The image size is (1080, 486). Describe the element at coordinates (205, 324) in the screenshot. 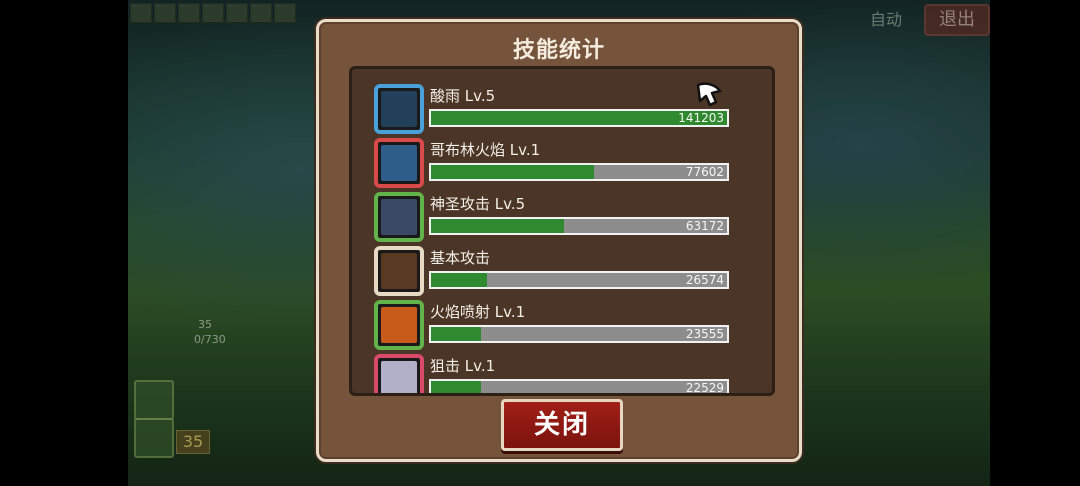

I see `unit-level-text: 35` at that location.